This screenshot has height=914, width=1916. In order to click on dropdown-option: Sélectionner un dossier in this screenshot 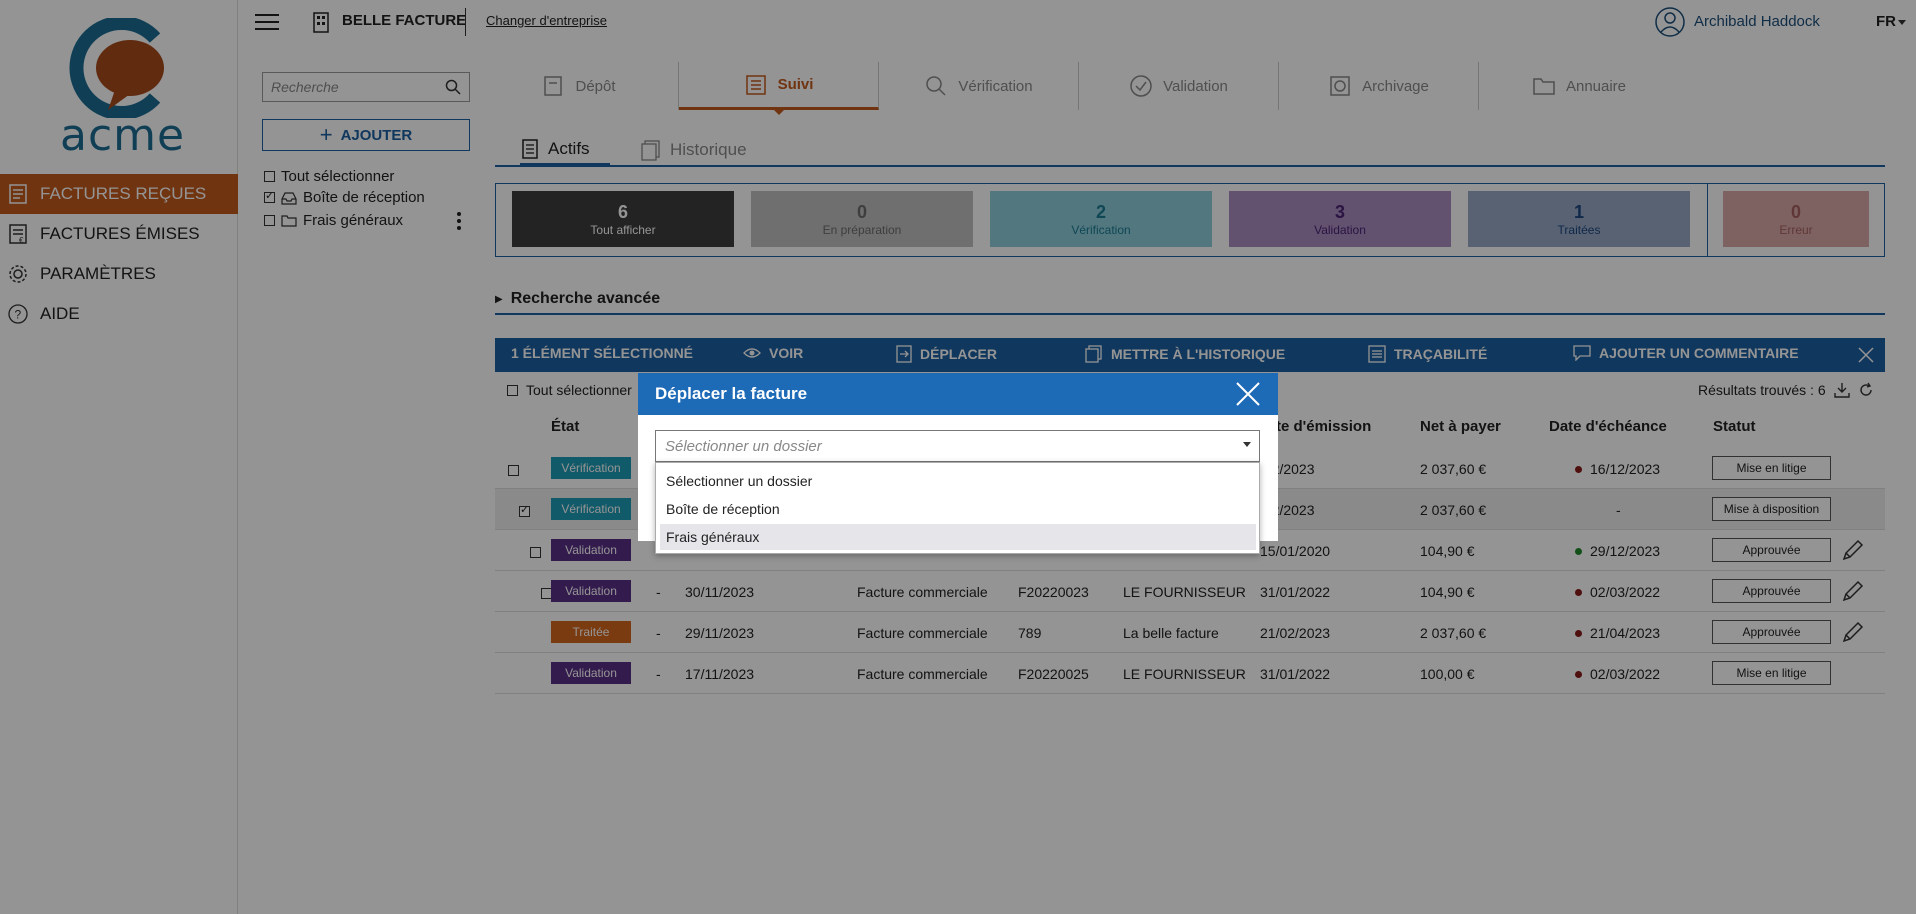, I will do `click(958, 481)`.